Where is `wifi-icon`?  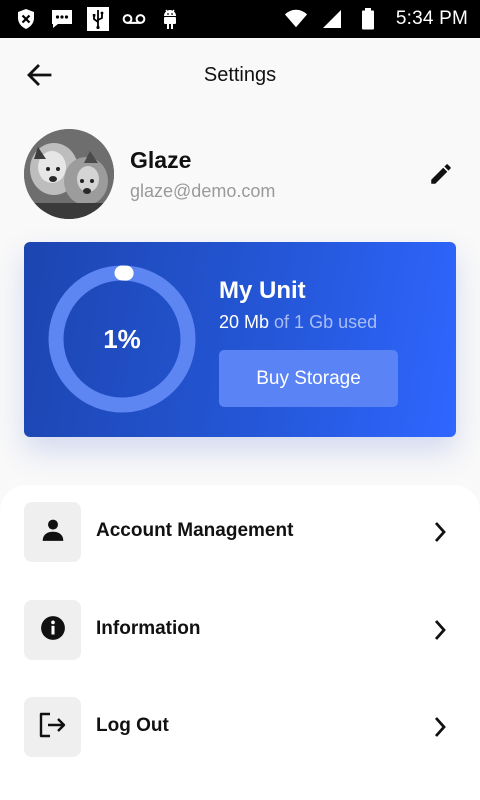 wifi-icon is located at coordinates (296, 19).